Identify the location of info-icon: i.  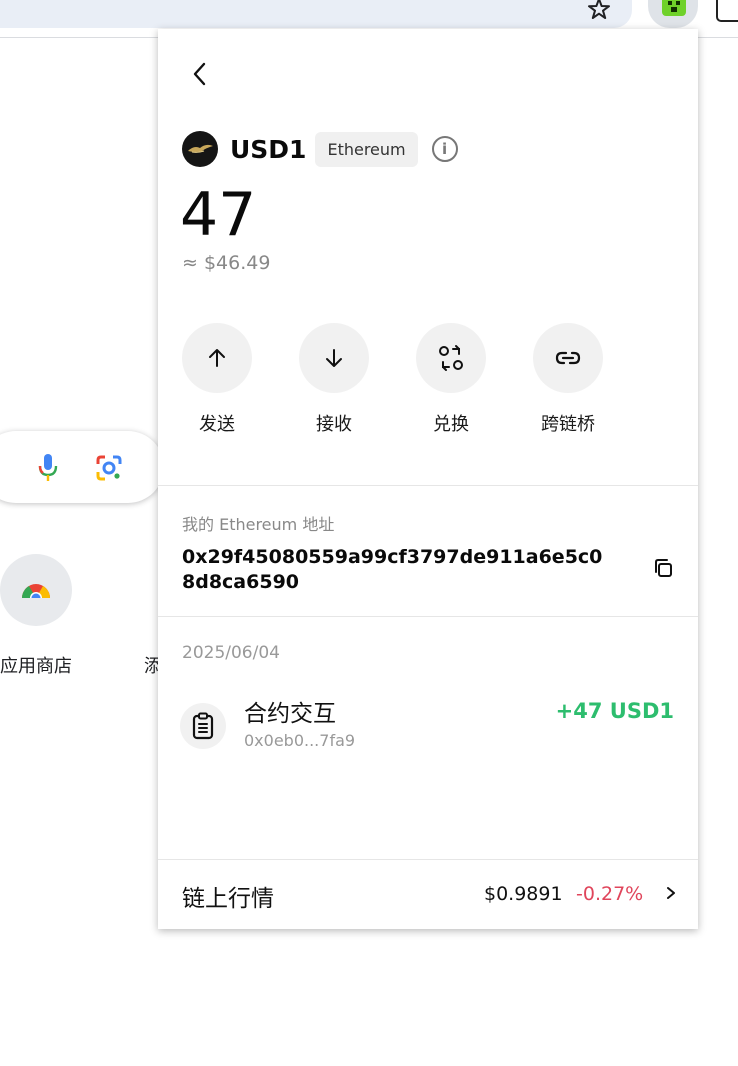
(444, 149).